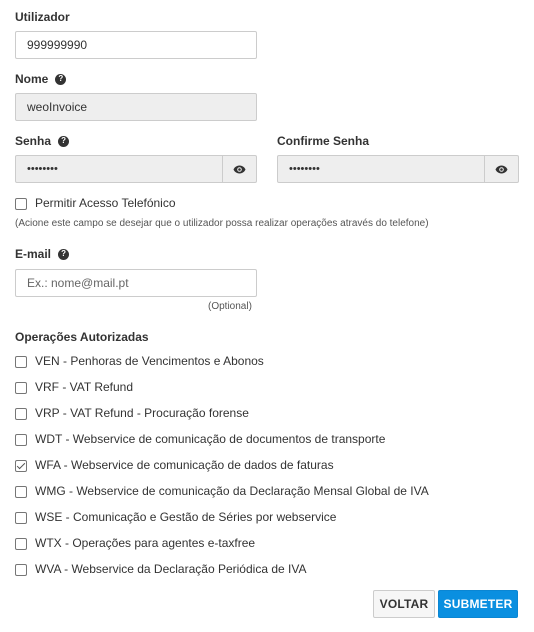 Image resolution: width=534 pixels, height=632 pixels. What do you see at coordinates (381, 169) in the screenshot?
I see `confirm-password-input: ••••••••` at bounding box center [381, 169].